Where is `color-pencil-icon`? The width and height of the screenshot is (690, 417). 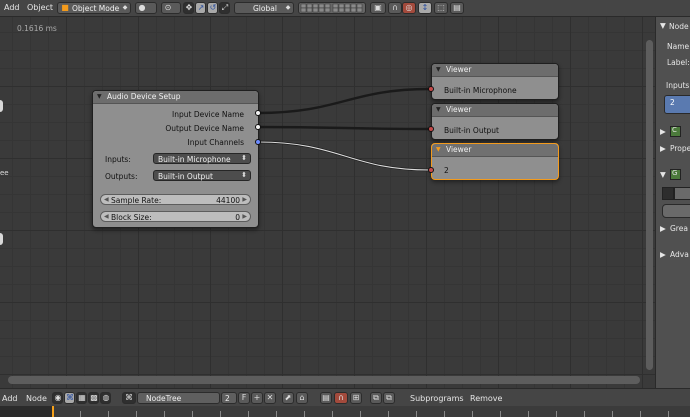
color-pencil-icon is located at coordinates (668, 193).